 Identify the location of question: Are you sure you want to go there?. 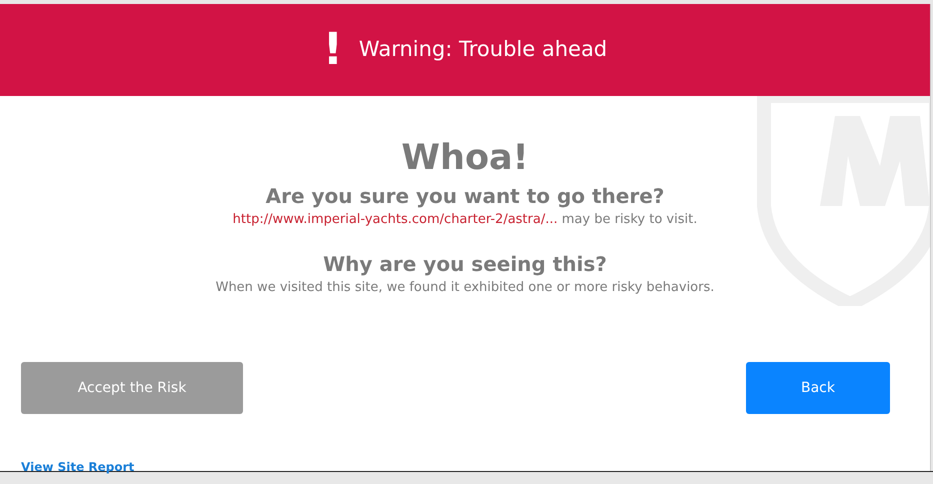
(465, 196).